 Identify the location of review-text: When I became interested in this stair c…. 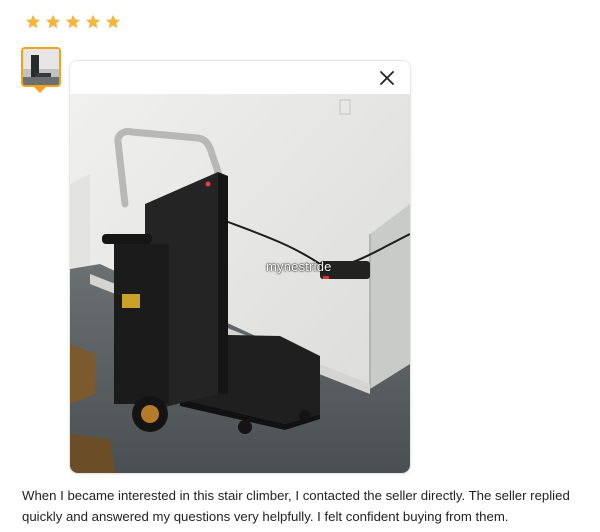
(296, 506).